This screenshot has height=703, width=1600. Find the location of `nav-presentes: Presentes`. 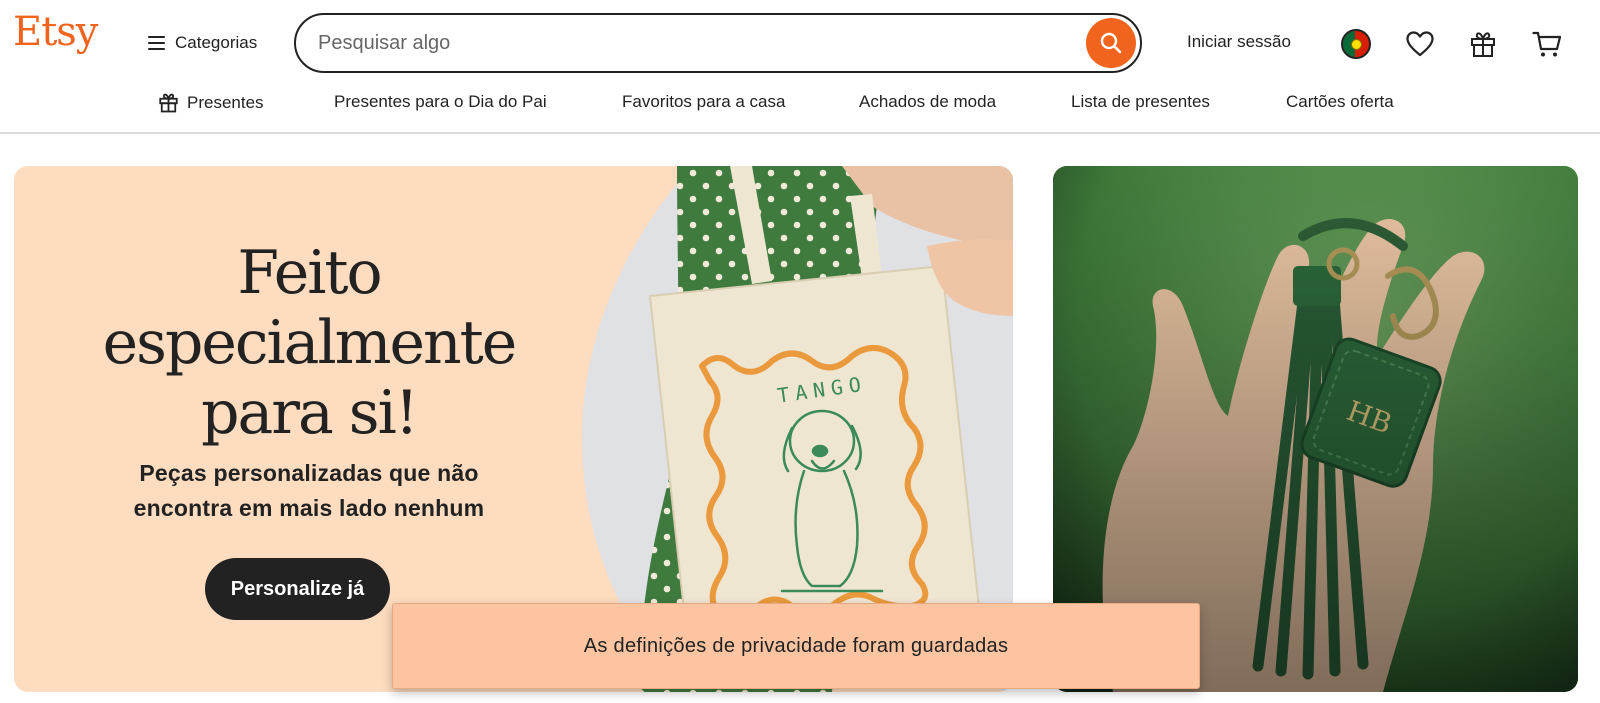

nav-presentes: Presentes is located at coordinates (211, 102).